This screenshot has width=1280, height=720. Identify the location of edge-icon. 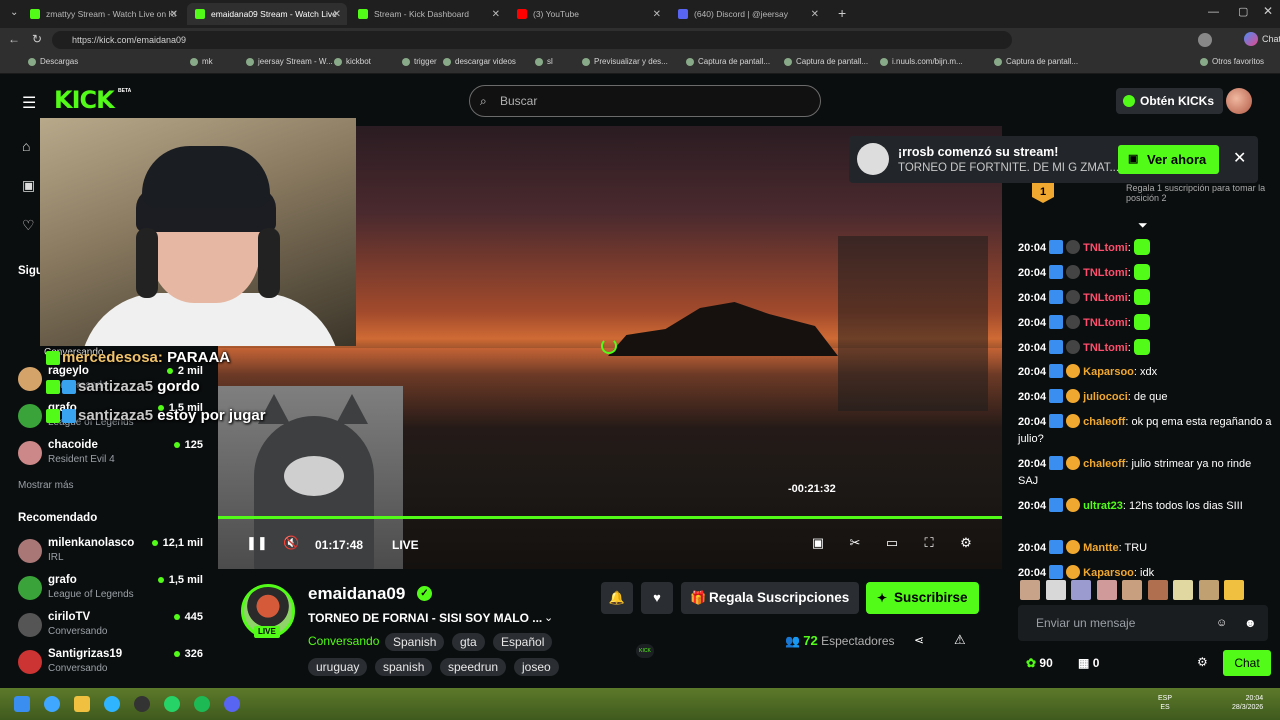
(52, 704).